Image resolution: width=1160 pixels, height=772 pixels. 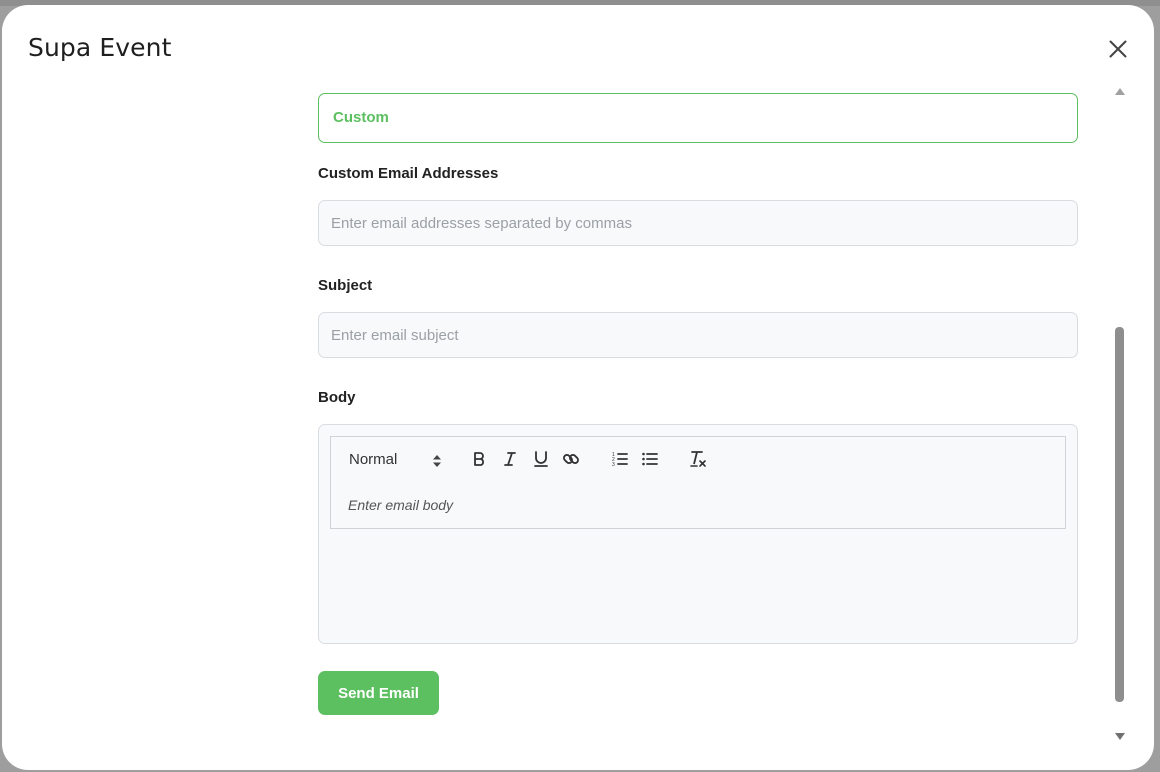 What do you see at coordinates (373, 459) in the screenshot?
I see `format-select-value: Normal` at bounding box center [373, 459].